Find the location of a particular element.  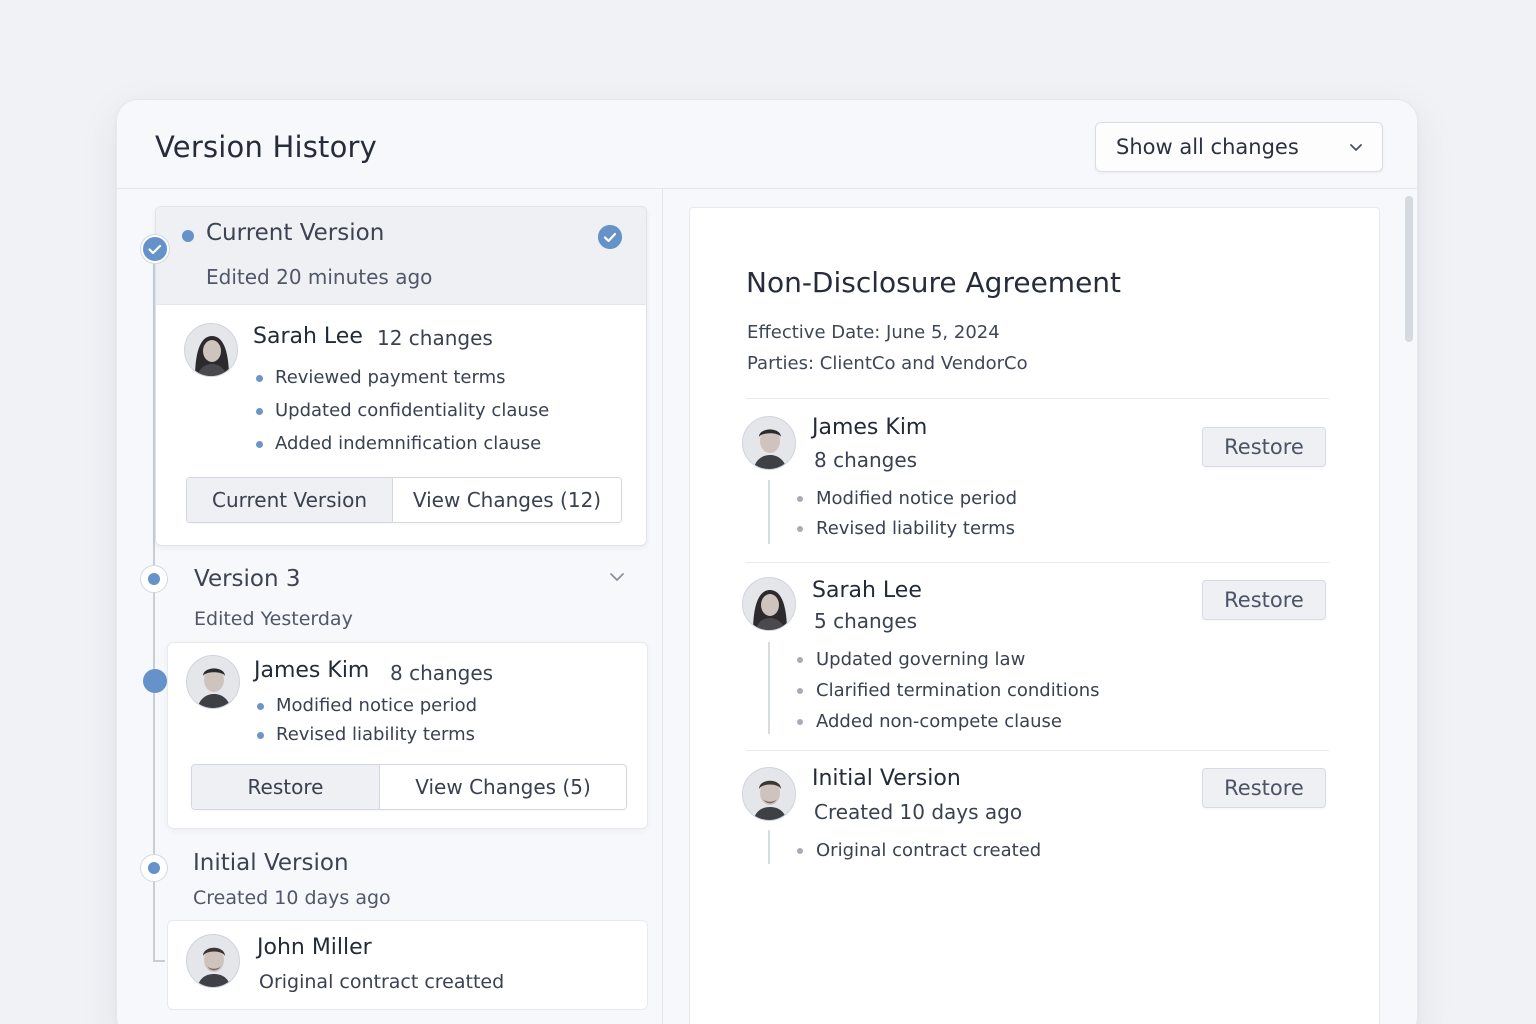

entry-name: Initial Version is located at coordinates (886, 778).